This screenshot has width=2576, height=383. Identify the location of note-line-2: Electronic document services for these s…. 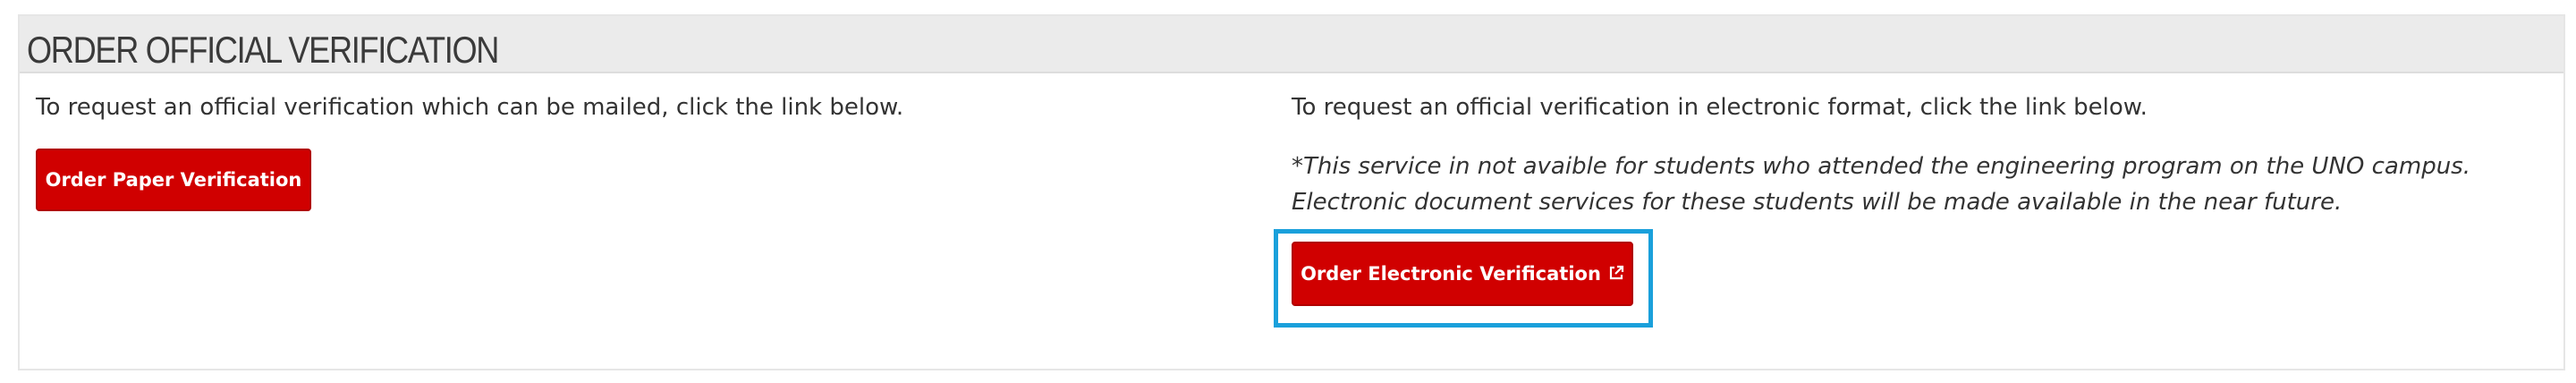
(1817, 202).